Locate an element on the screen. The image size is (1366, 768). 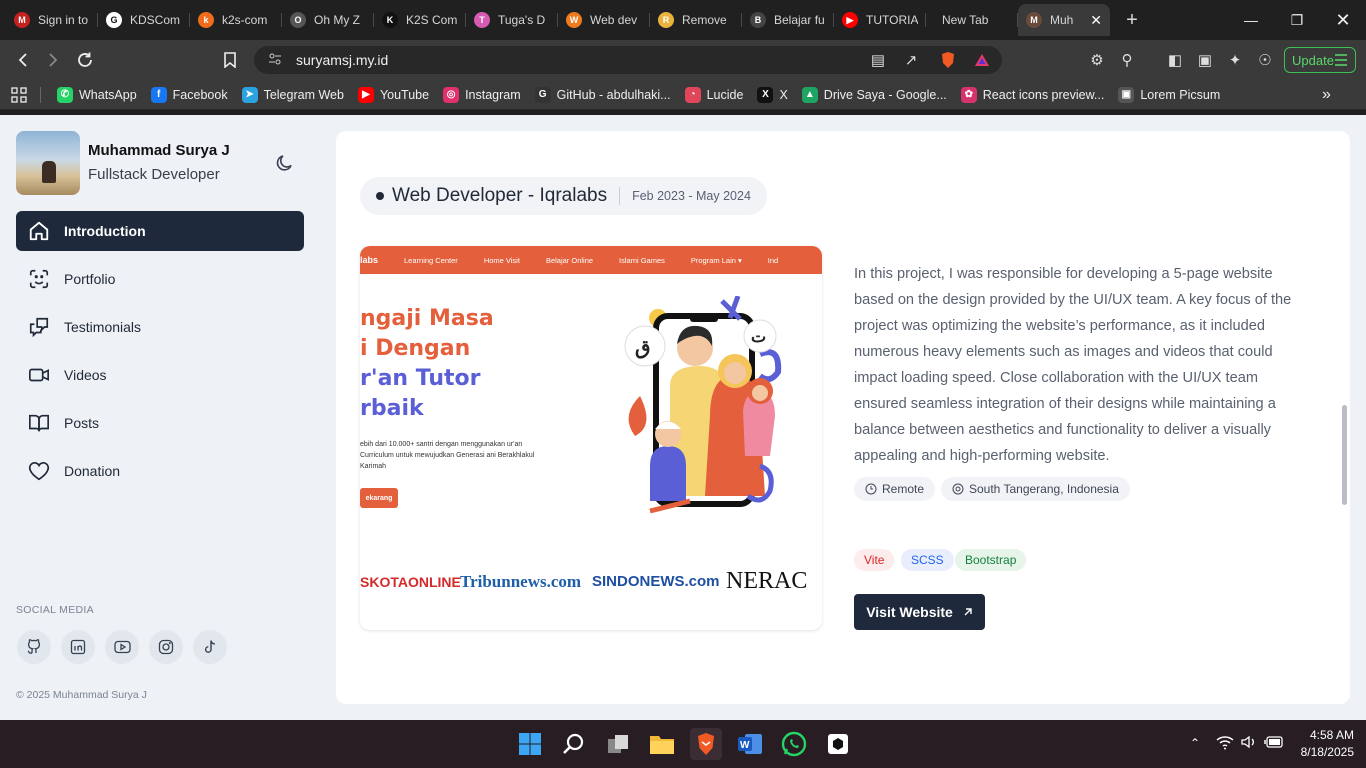
press-logo: SINDONEWS.com is located at coordinates (656, 581).